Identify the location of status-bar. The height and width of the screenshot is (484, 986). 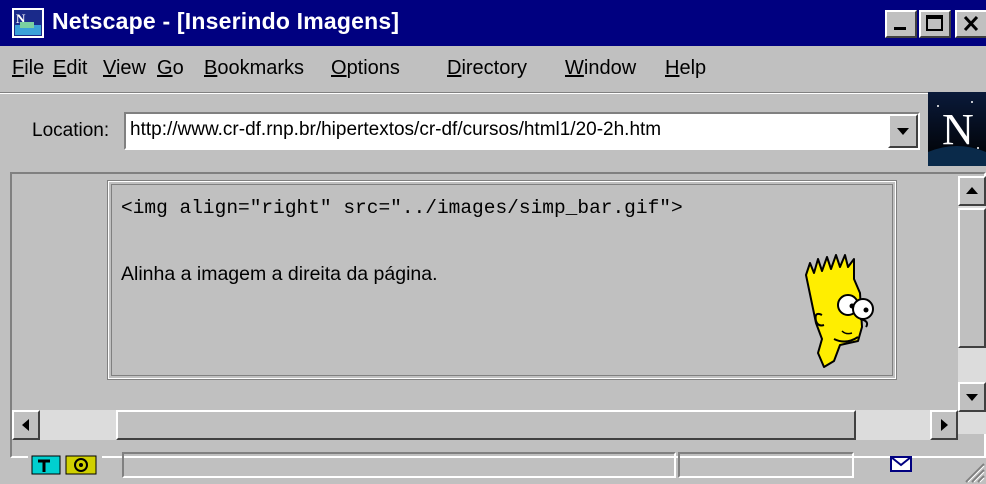
(493, 465).